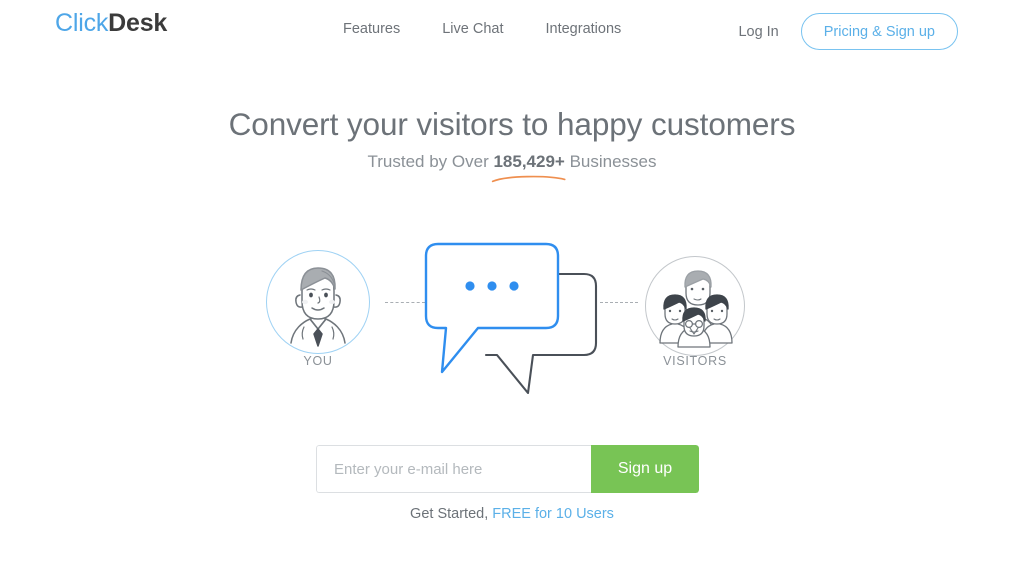 This screenshot has height=571, width=1024. I want to click on get-started-footnote: Get Started, FREE for 10 Users, so click(512, 514).